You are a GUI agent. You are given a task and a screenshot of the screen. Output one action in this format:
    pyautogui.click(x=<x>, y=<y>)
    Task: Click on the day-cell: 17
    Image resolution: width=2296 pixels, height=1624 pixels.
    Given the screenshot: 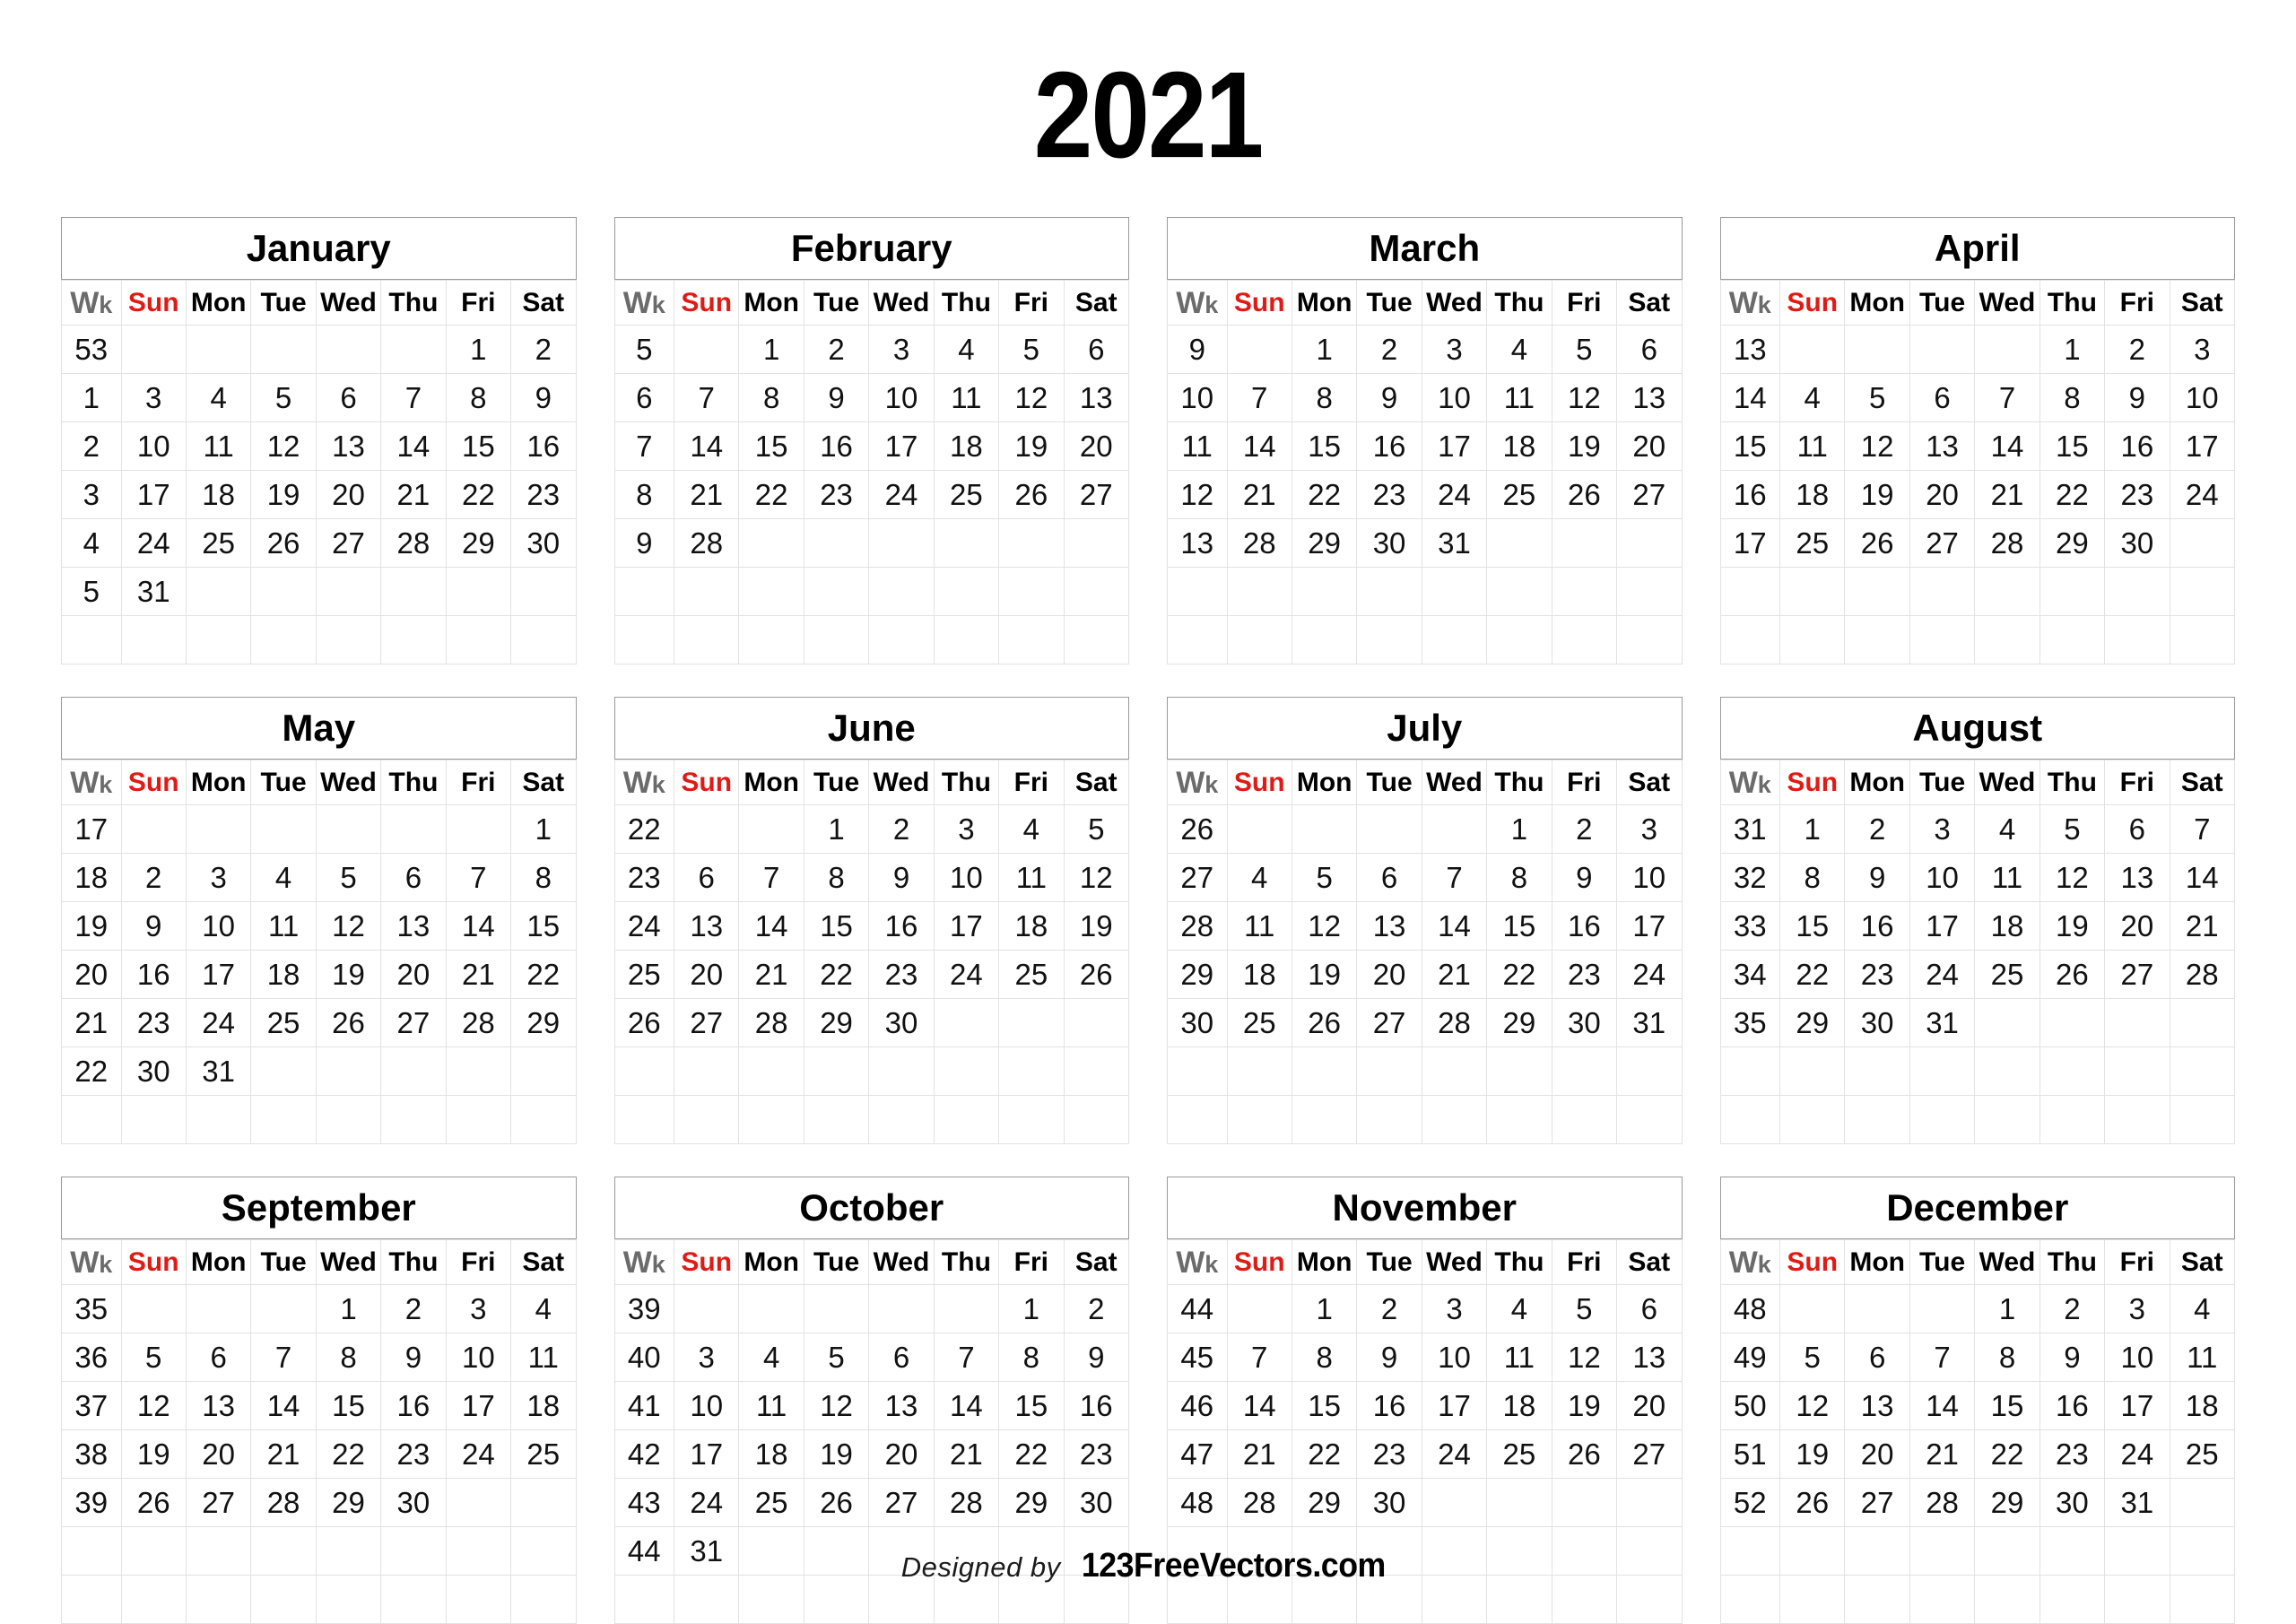 What is the action you would take?
    pyautogui.click(x=478, y=1405)
    